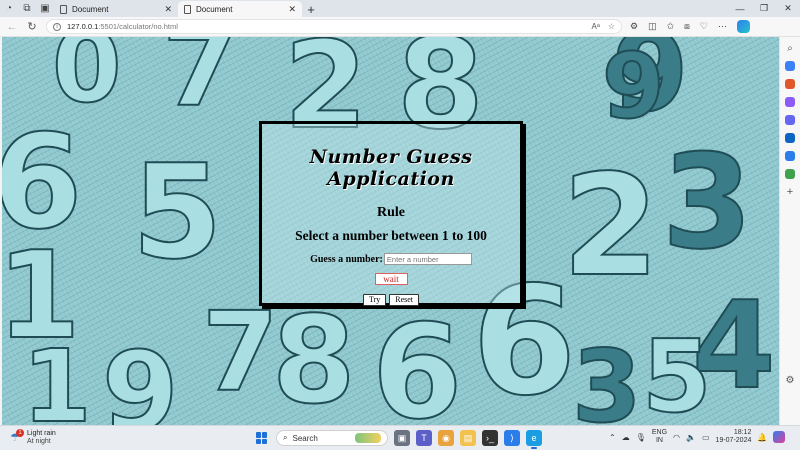 This screenshot has width=800, height=450. What do you see at coordinates (789, 231) in the screenshot?
I see `edge-sidebar: ⌕ + ⚙` at bounding box center [789, 231].